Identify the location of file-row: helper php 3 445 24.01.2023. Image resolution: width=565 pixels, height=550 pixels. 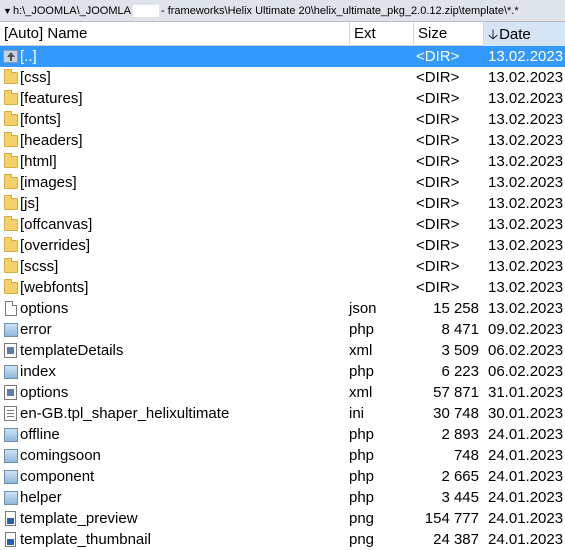
(282, 497).